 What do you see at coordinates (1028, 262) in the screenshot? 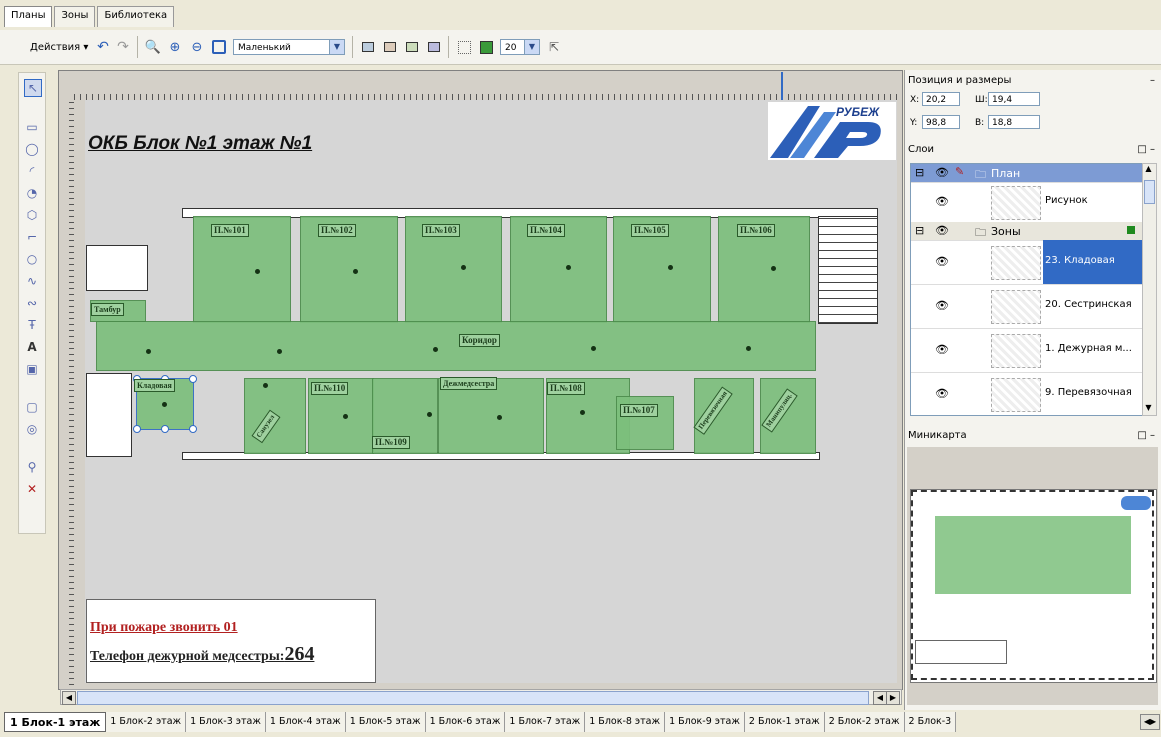
I see `layer-item: 👁 23. Кладовая` at bounding box center [1028, 262].